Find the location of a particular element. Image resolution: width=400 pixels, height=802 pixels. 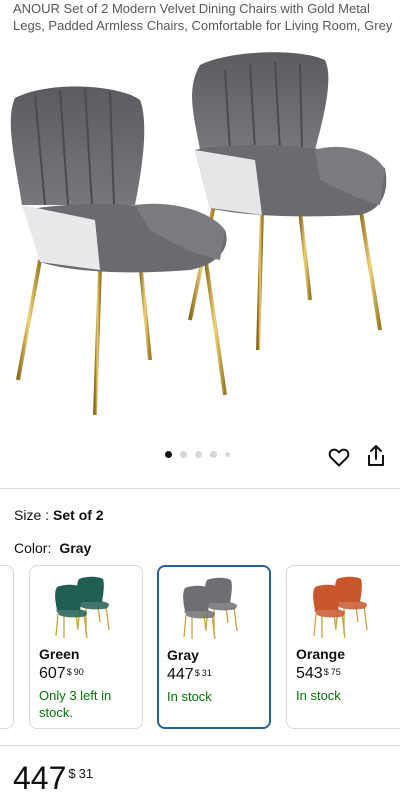

variant-card-gray: Gray 447 $31 In stock is located at coordinates (214, 647).